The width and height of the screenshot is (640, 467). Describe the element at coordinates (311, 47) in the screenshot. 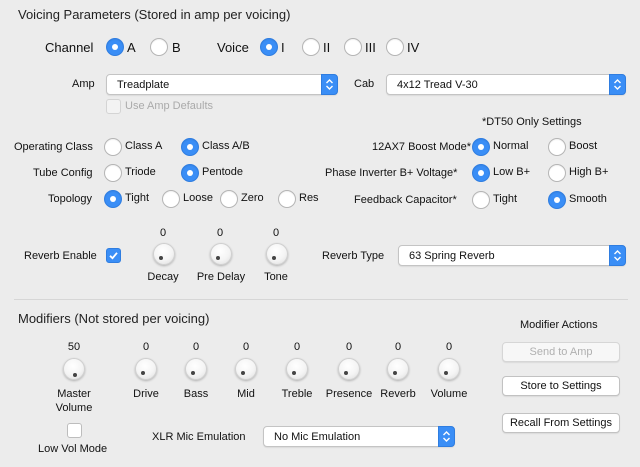

I see `voice-ii-radio` at that location.